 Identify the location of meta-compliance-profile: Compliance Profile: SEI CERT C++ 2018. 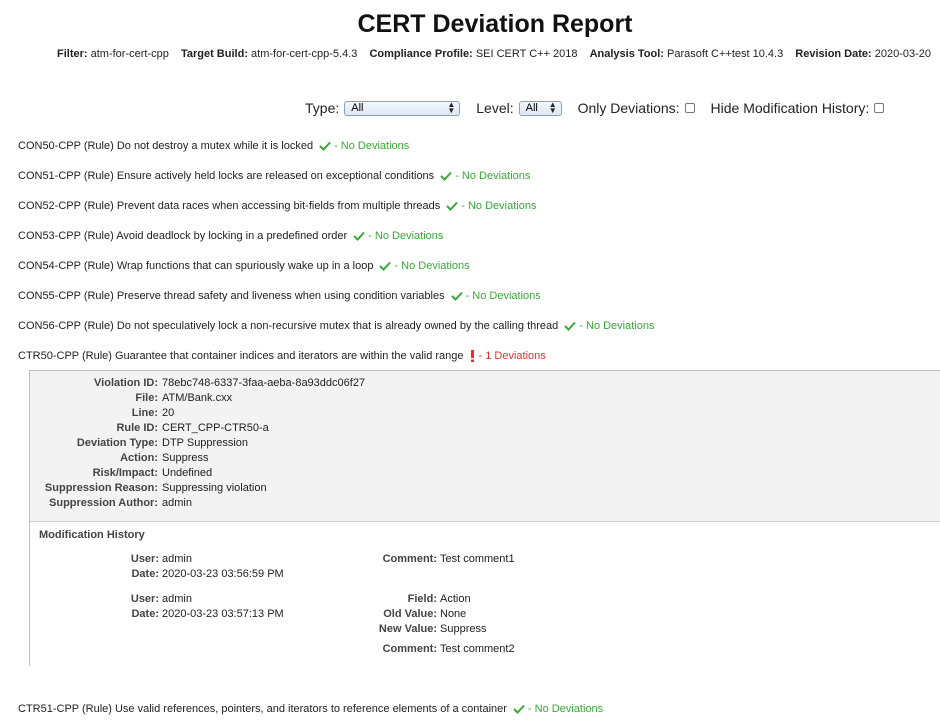
(473, 54).